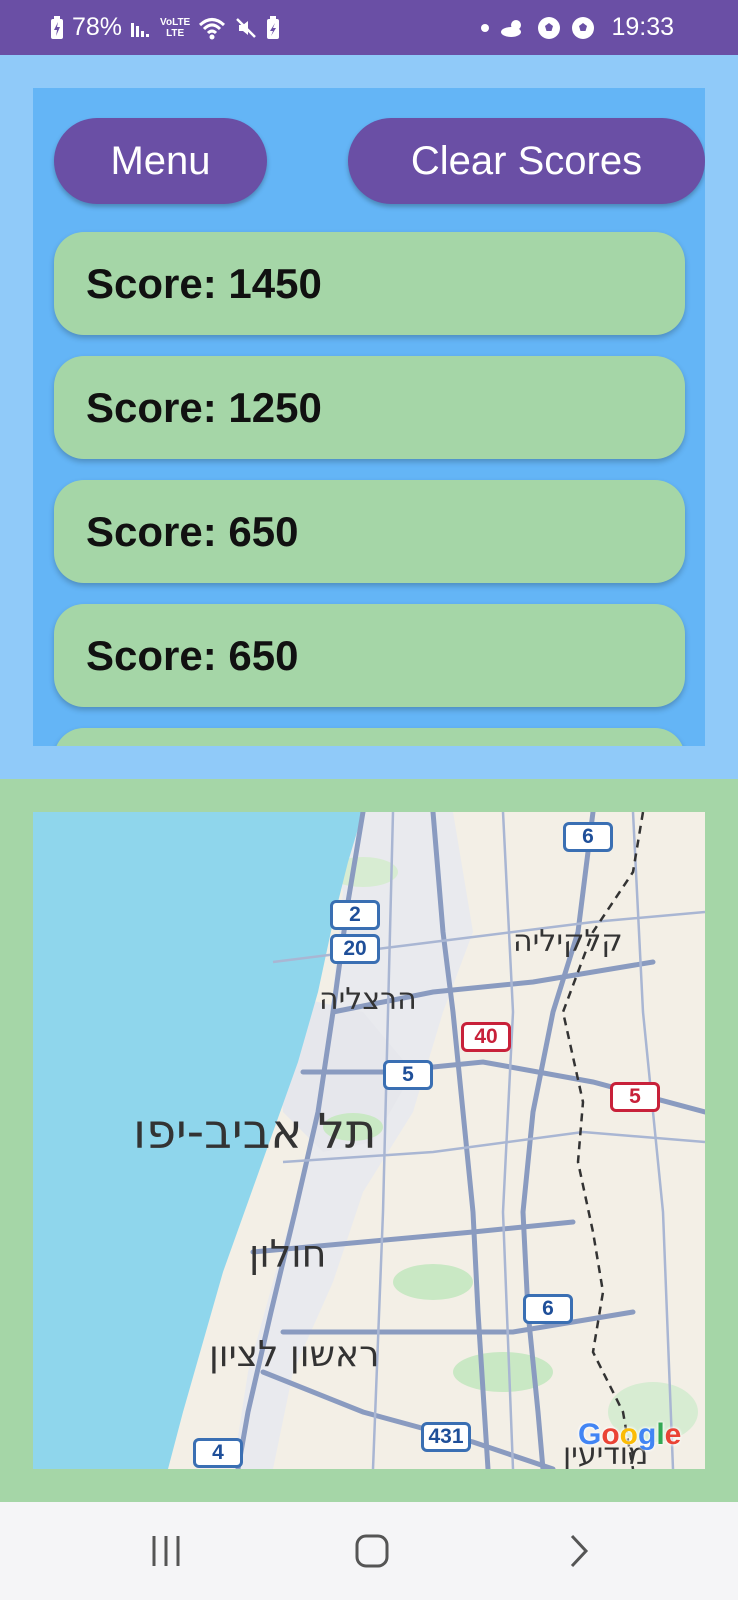 The height and width of the screenshot is (1600, 738). What do you see at coordinates (369, 27) in the screenshot?
I see `status-bar: 78% VoLTE LTE 19:33` at bounding box center [369, 27].